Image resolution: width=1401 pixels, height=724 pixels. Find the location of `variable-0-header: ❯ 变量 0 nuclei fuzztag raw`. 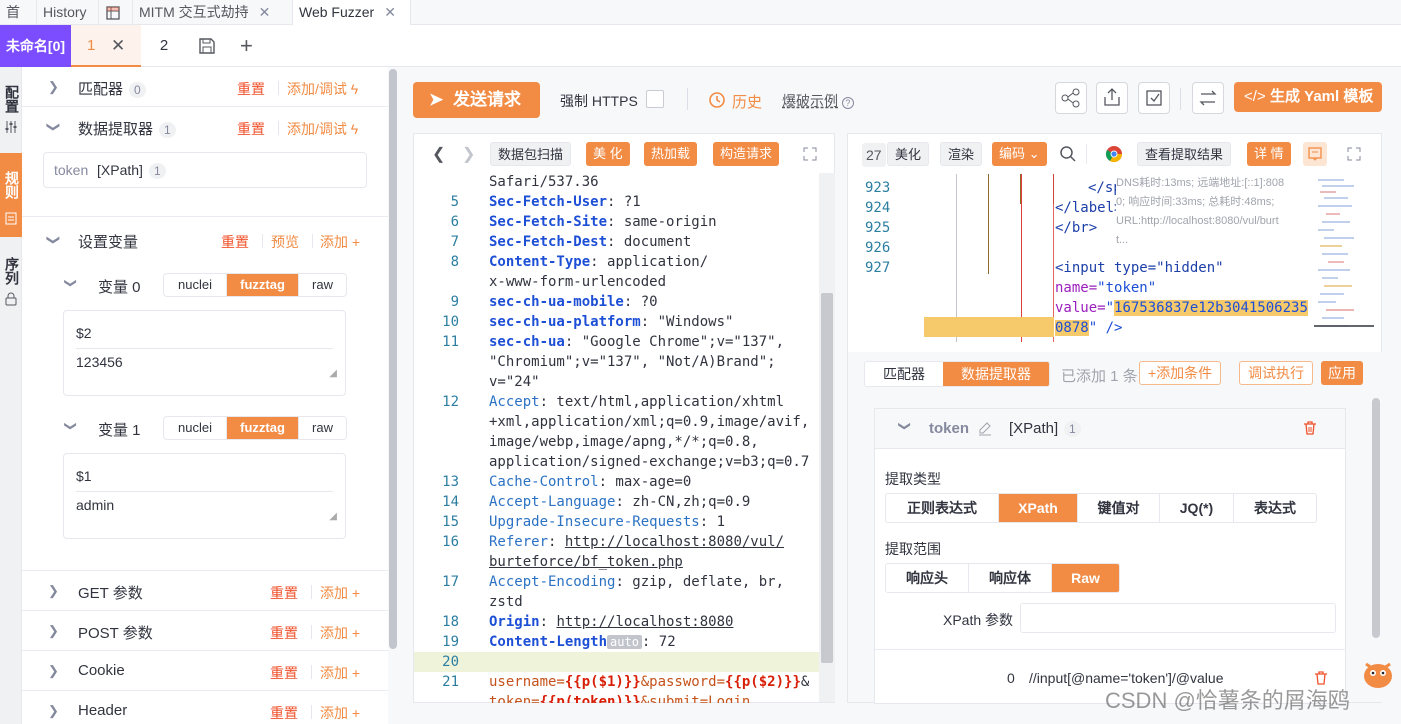

variable-0-header: ❯ 变量 0 nuclei fuzztag raw is located at coordinates (205, 285).